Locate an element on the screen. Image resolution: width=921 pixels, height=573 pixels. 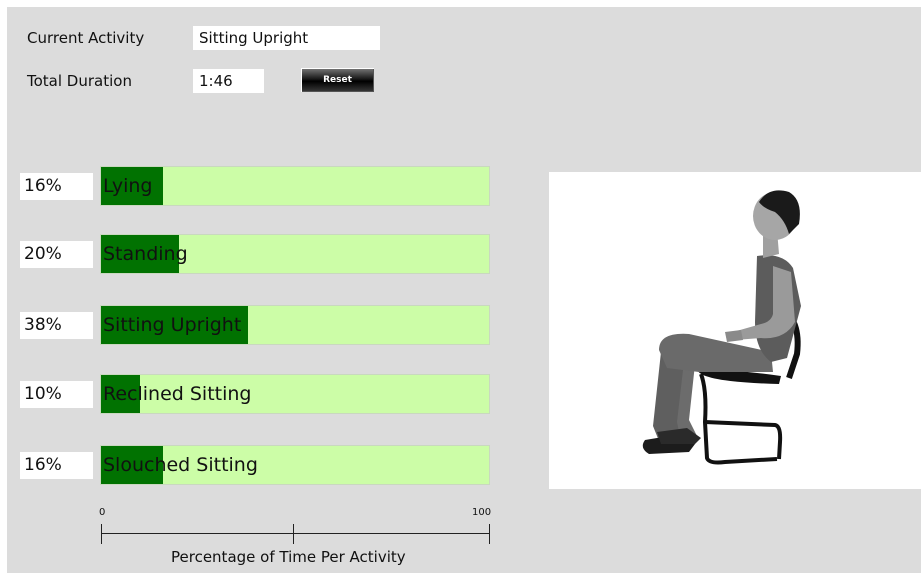
axis-tick-label-min: 0 is located at coordinates (102, 512).